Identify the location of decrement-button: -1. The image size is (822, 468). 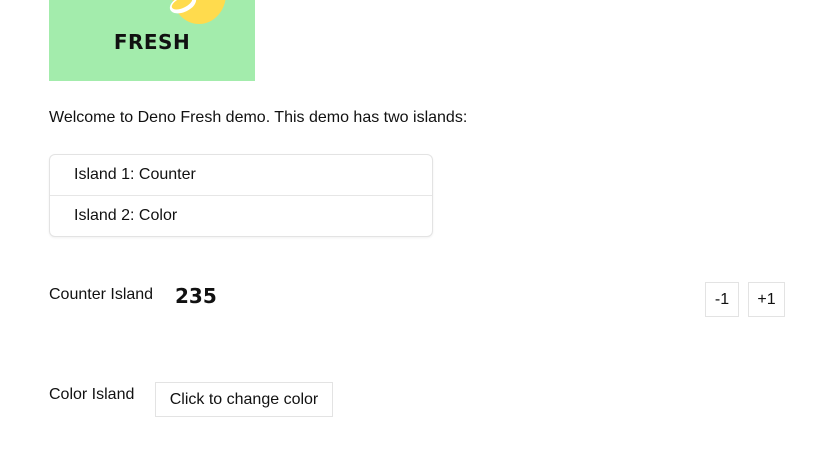
(722, 299).